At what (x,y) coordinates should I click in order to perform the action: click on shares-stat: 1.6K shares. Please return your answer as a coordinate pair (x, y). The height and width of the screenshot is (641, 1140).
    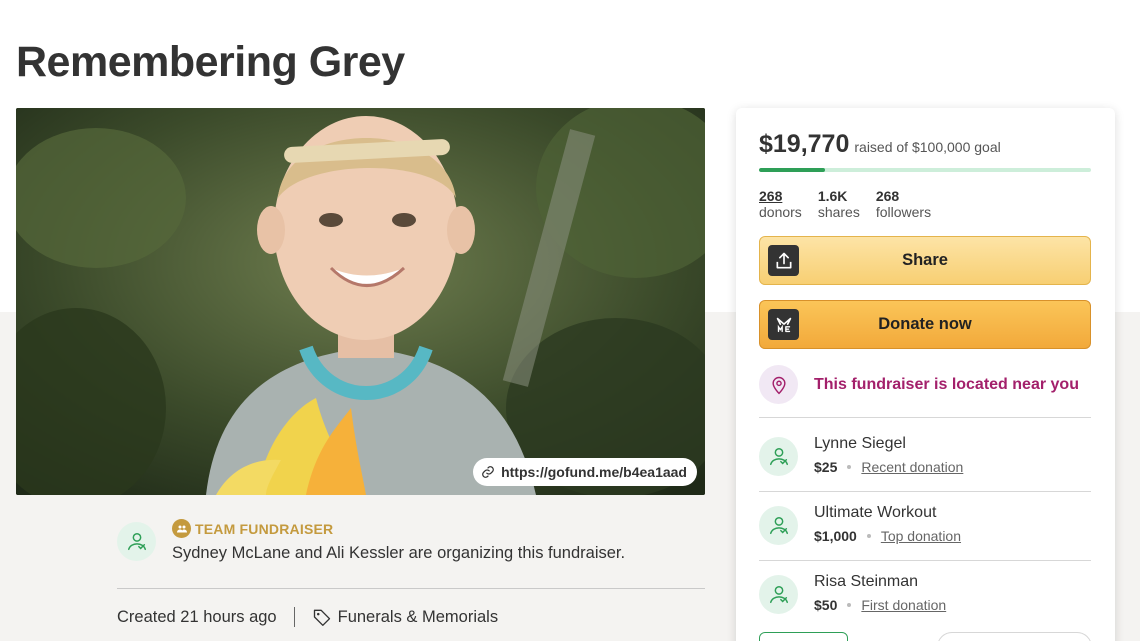
    Looking at the image, I should click on (839, 204).